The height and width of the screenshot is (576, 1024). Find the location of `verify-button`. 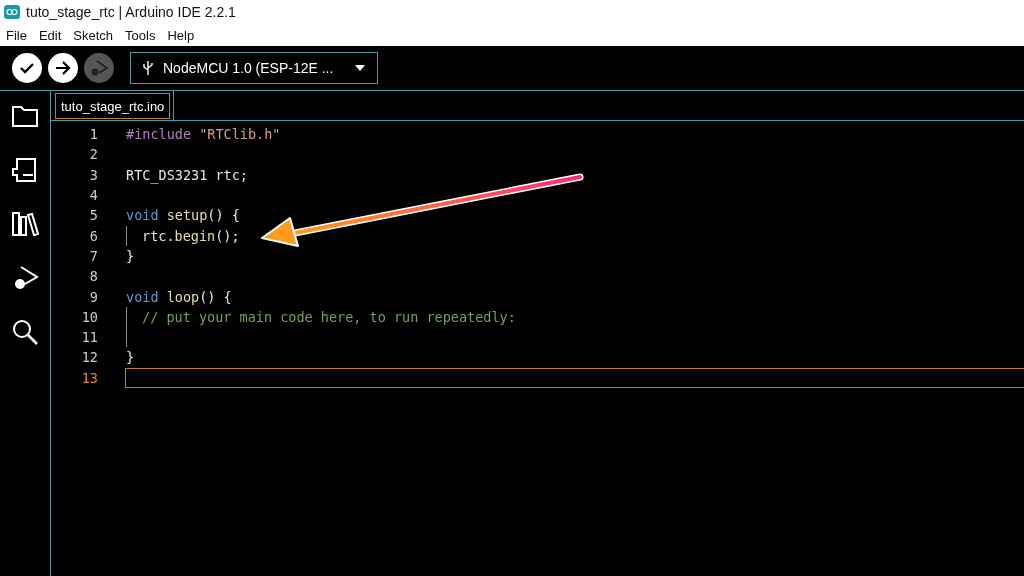

verify-button is located at coordinates (27, 68).